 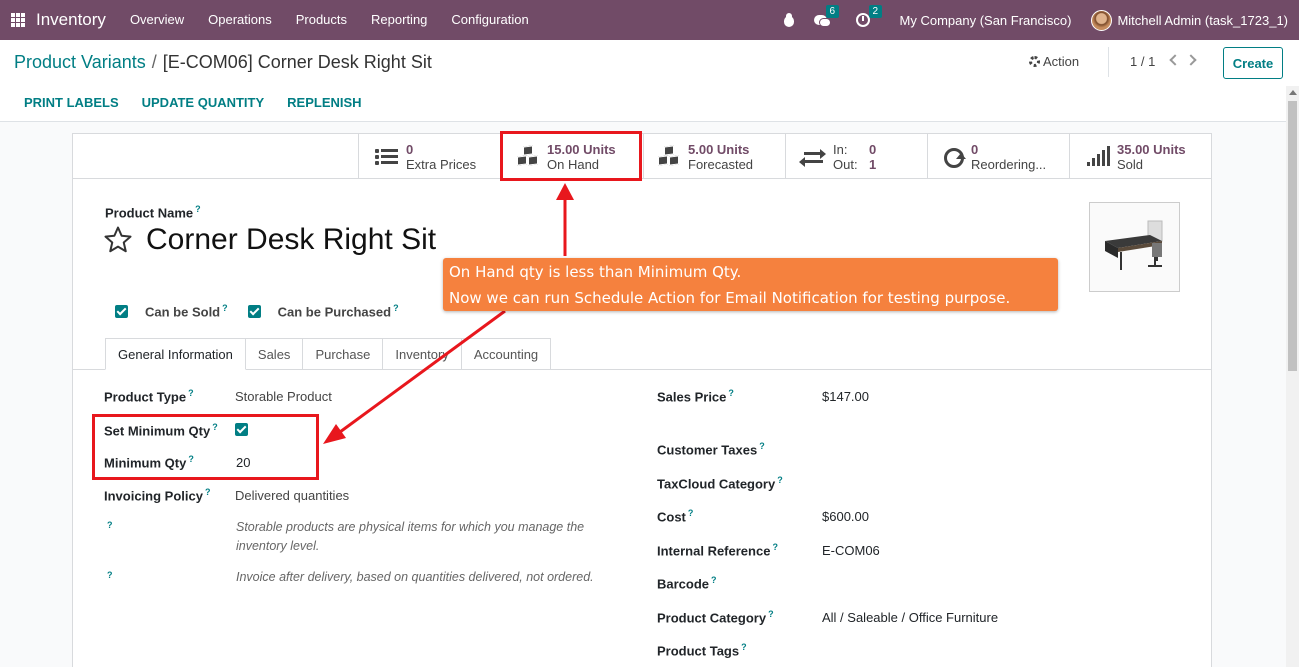 What do you see at coordinates (489, 20) in the screenshot?
I see `menu-configuration: Configuration` at bounding box center [489, 20].